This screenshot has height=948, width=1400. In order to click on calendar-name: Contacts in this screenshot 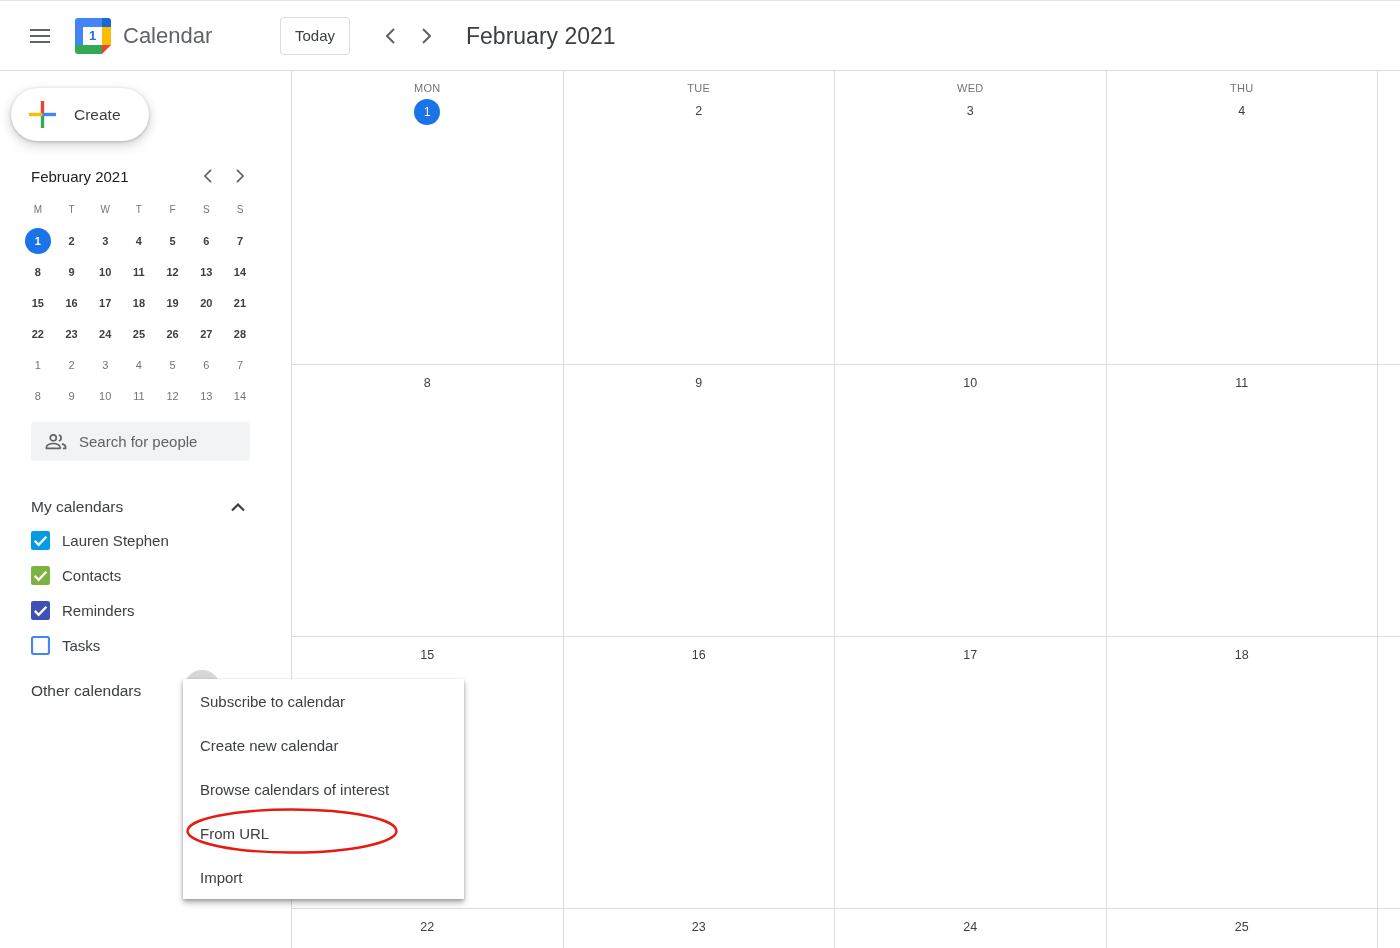, I will do `click(92, 575)`.